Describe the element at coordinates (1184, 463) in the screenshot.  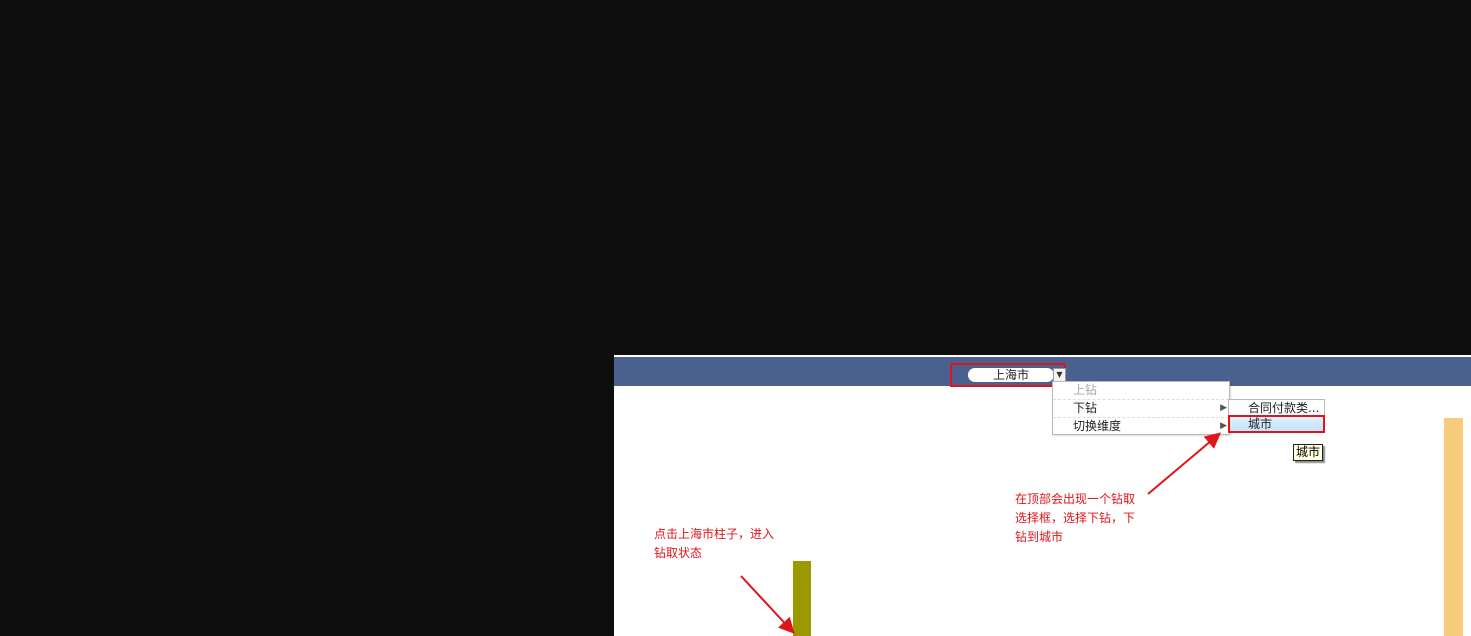
I see `arrow-to-menu` at that location.